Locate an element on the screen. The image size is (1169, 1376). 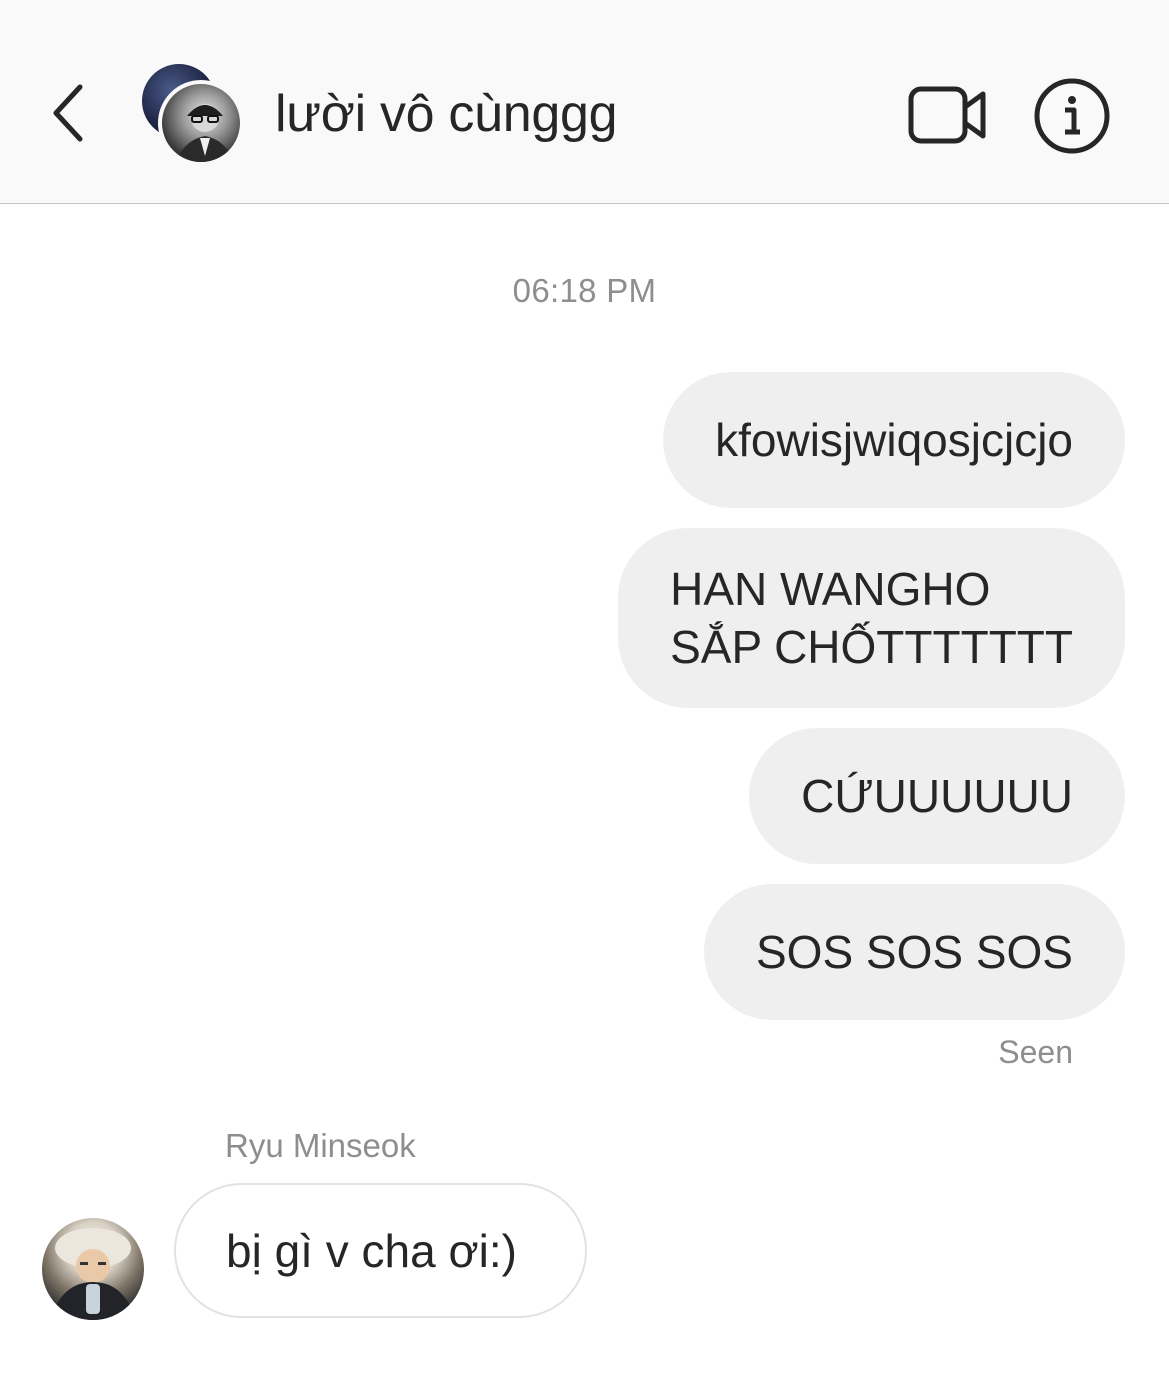
message-text: bị gì v cha ơi:) is located at coordinates (371, 1250).